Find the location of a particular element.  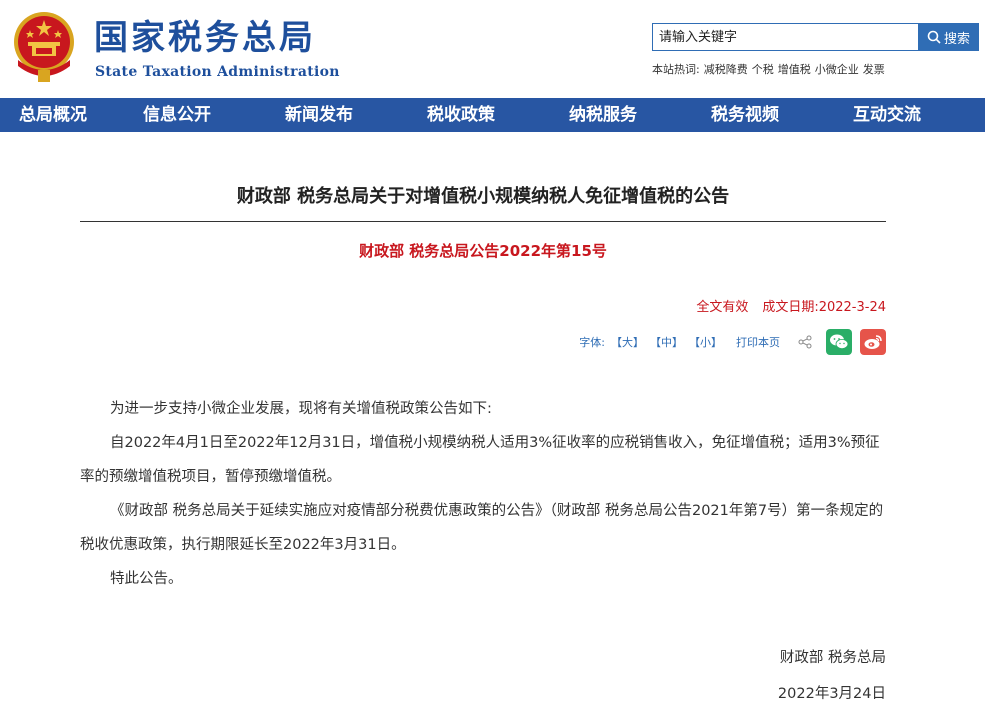

hot-word: 发票 is located at coordinates (874, 69).